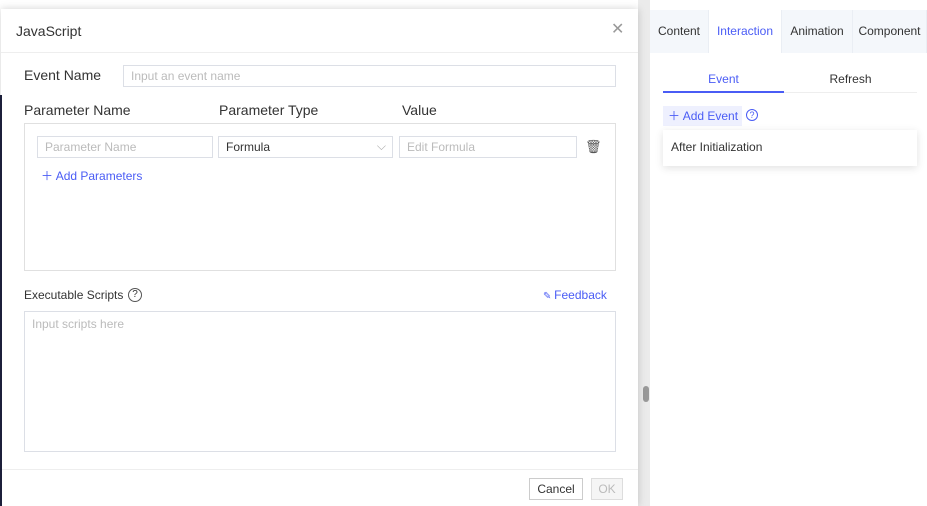 The image size is (927, 506). I want to click on cancel-button: Cancel, so click(556, 489).